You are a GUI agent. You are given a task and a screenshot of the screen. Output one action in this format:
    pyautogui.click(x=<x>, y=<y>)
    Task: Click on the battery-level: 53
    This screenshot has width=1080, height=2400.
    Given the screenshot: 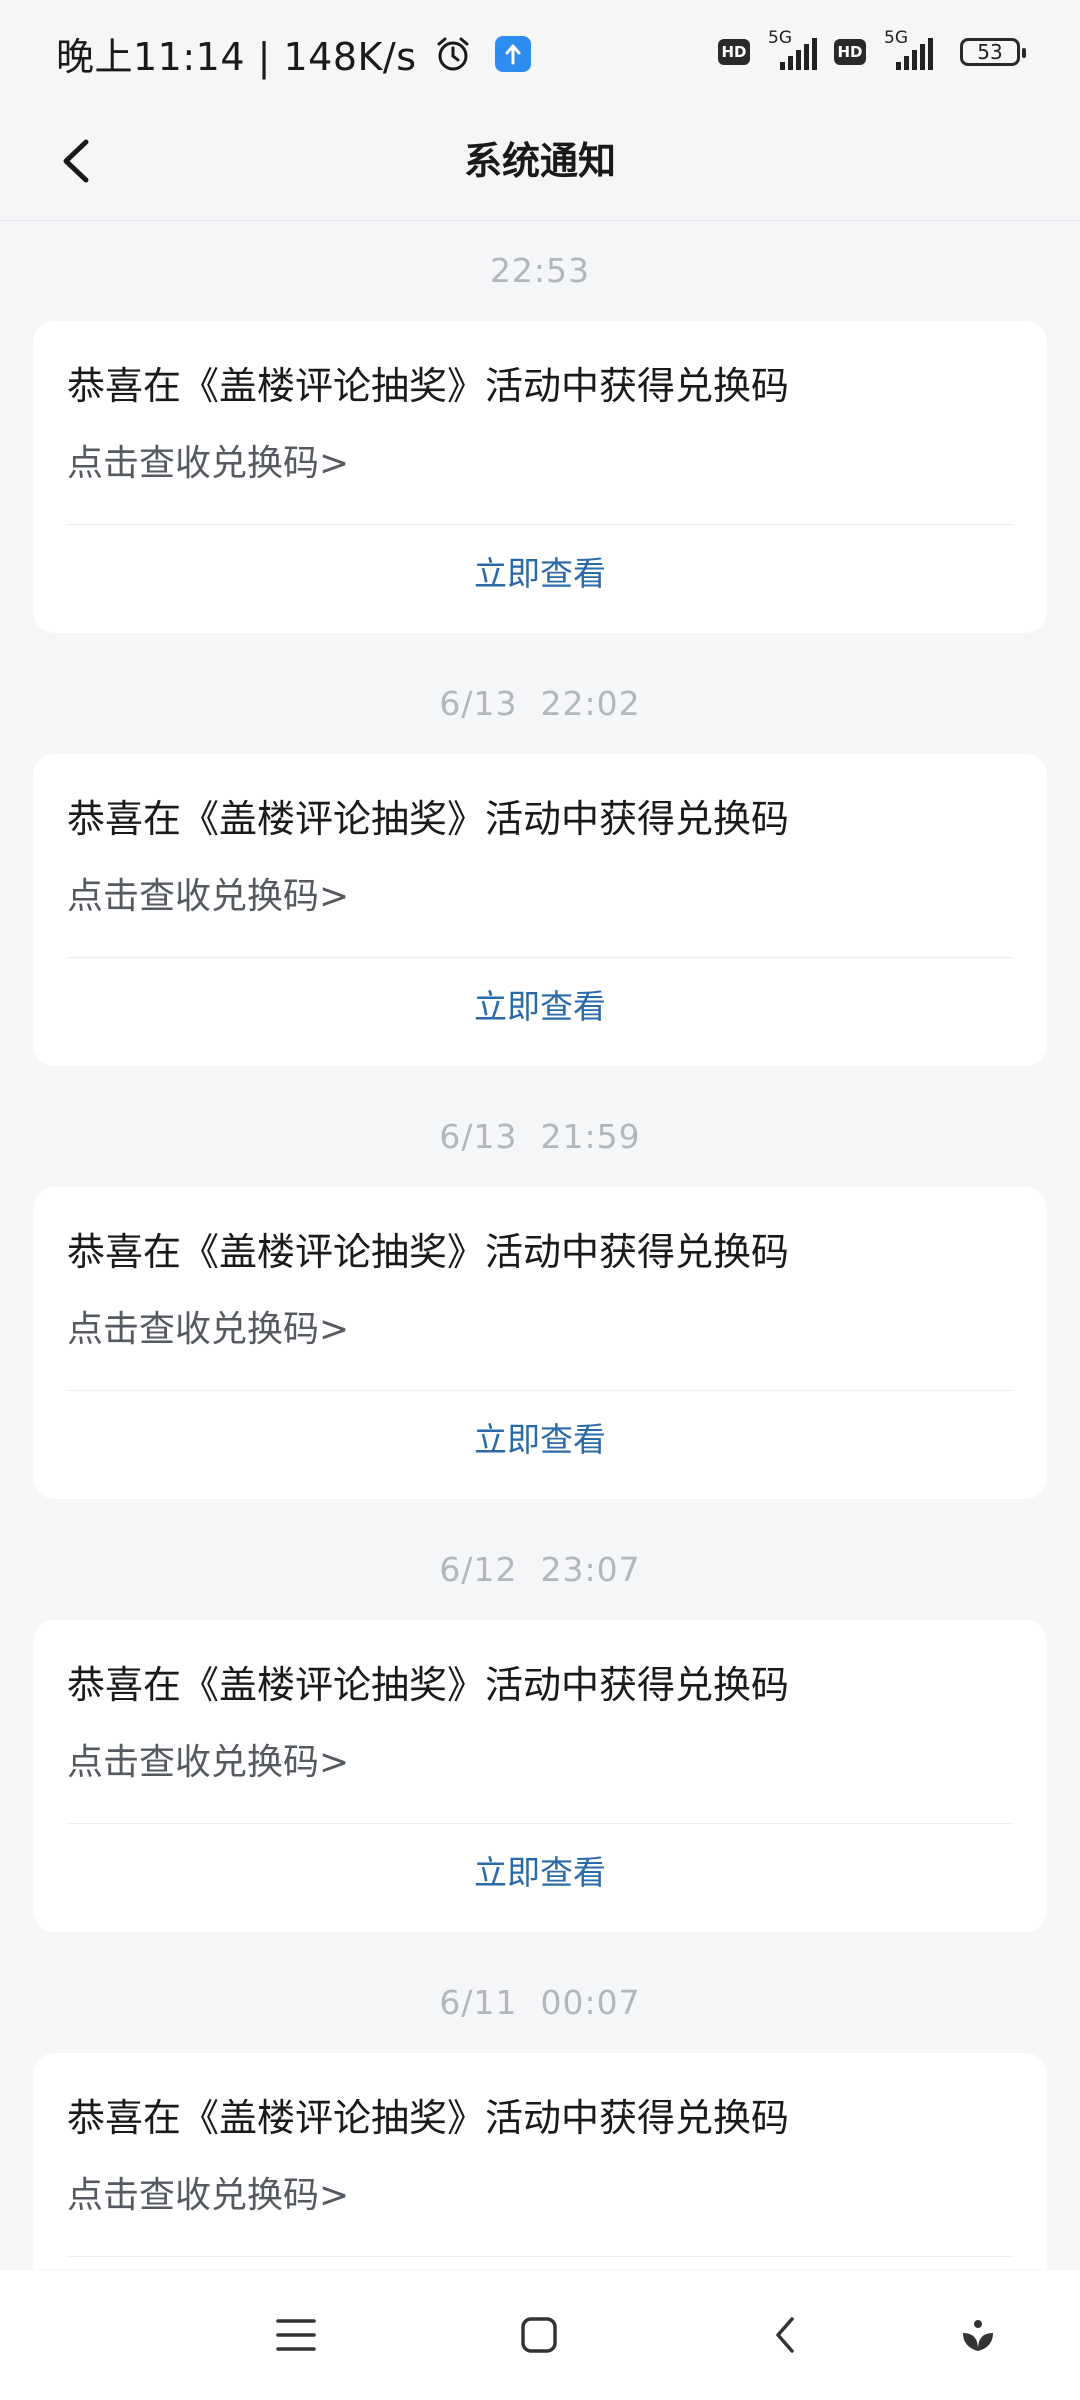 What is the action you would take?
    pyautogui.click(x=990, y=52)
    